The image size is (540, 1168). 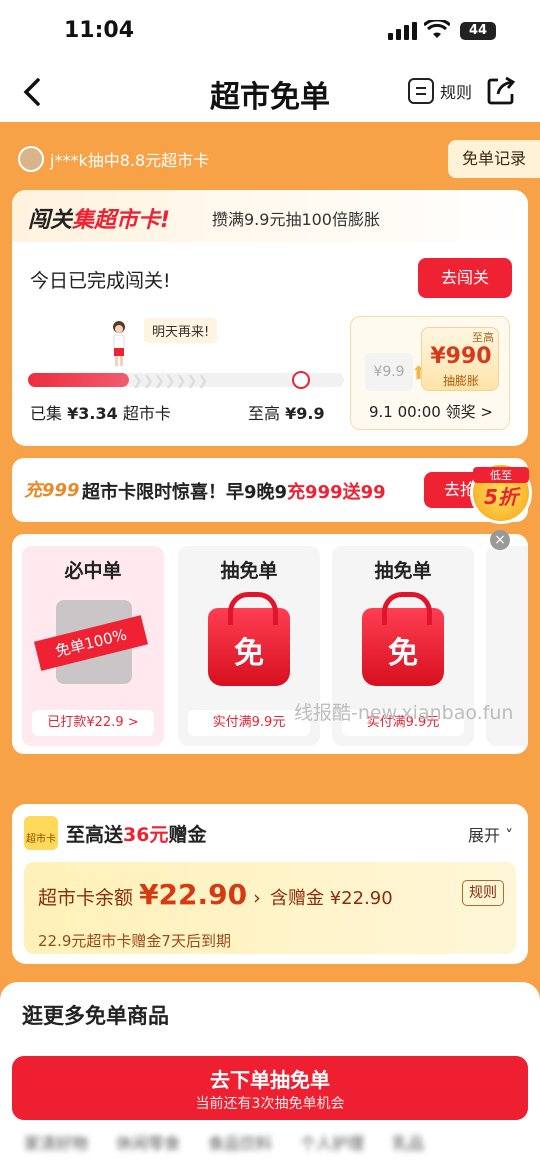 What do you see at coordinates (501, 475) in the screenshot?
I see `discount-badge-top: 低至` at bounding box center [501, 475].